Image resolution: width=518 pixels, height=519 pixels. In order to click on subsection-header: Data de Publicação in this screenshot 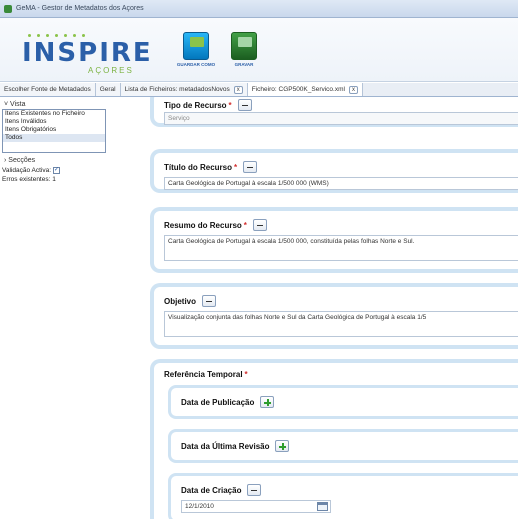, I will do `click(228, 402)`.